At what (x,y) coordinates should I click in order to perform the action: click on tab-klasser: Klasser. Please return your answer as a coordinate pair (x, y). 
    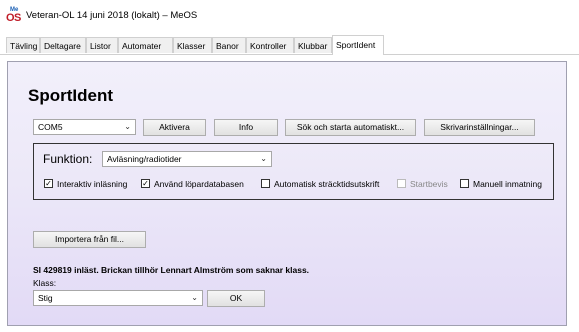
    Looking at the image, I should click on (192, 45).